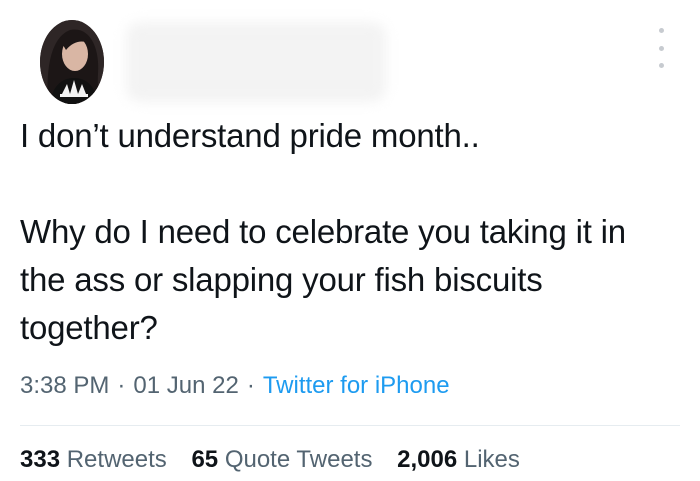 The height and width of the screenshot is (481, 700). What do you see at coordinates (205, 459) in the screenshot?
I see `quote-tweets-count: 65` at bounding box center [205, 459].